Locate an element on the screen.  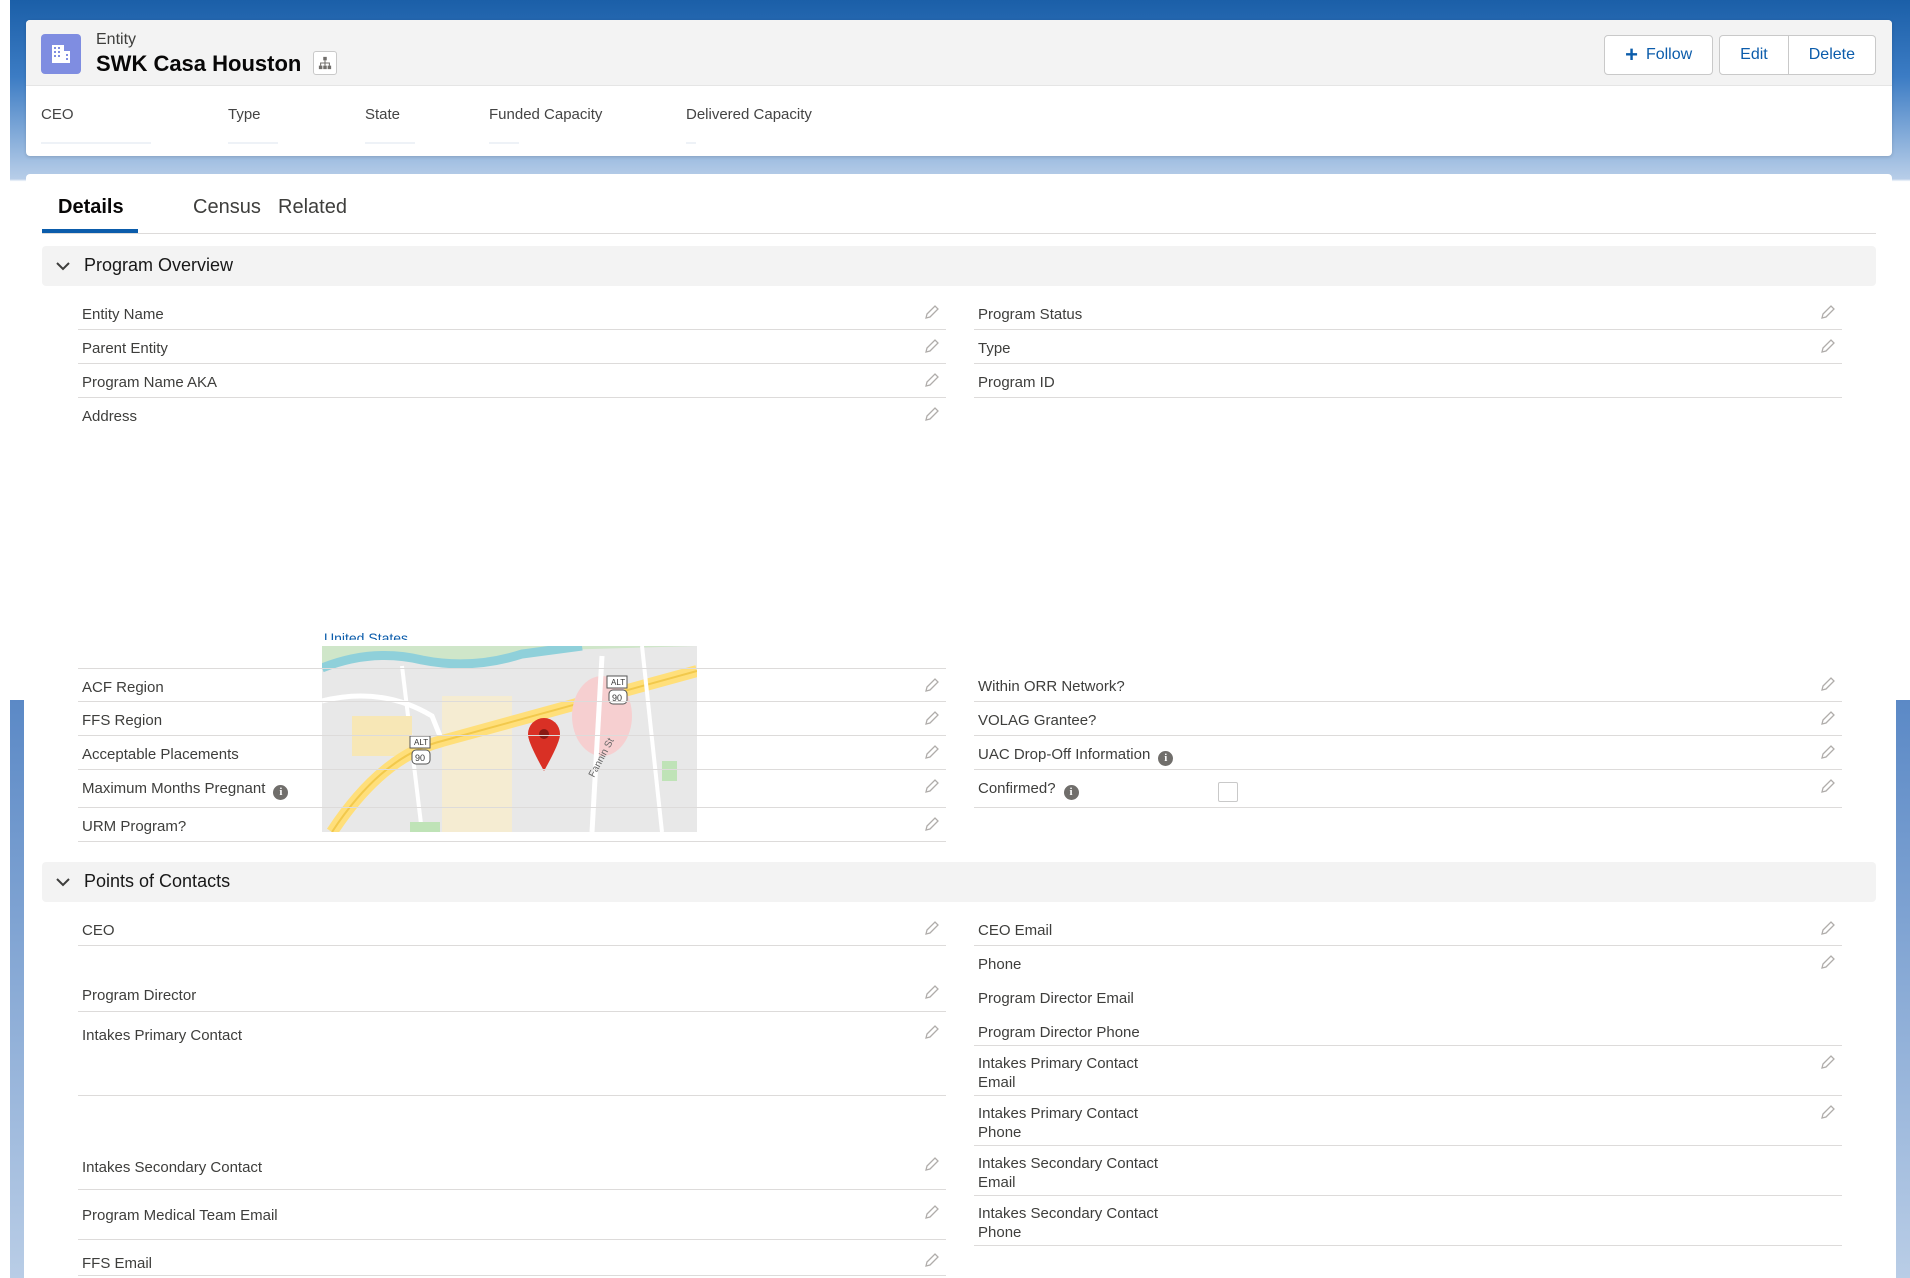
field-label: Program Director Email is located at coordinates (1056, 998).